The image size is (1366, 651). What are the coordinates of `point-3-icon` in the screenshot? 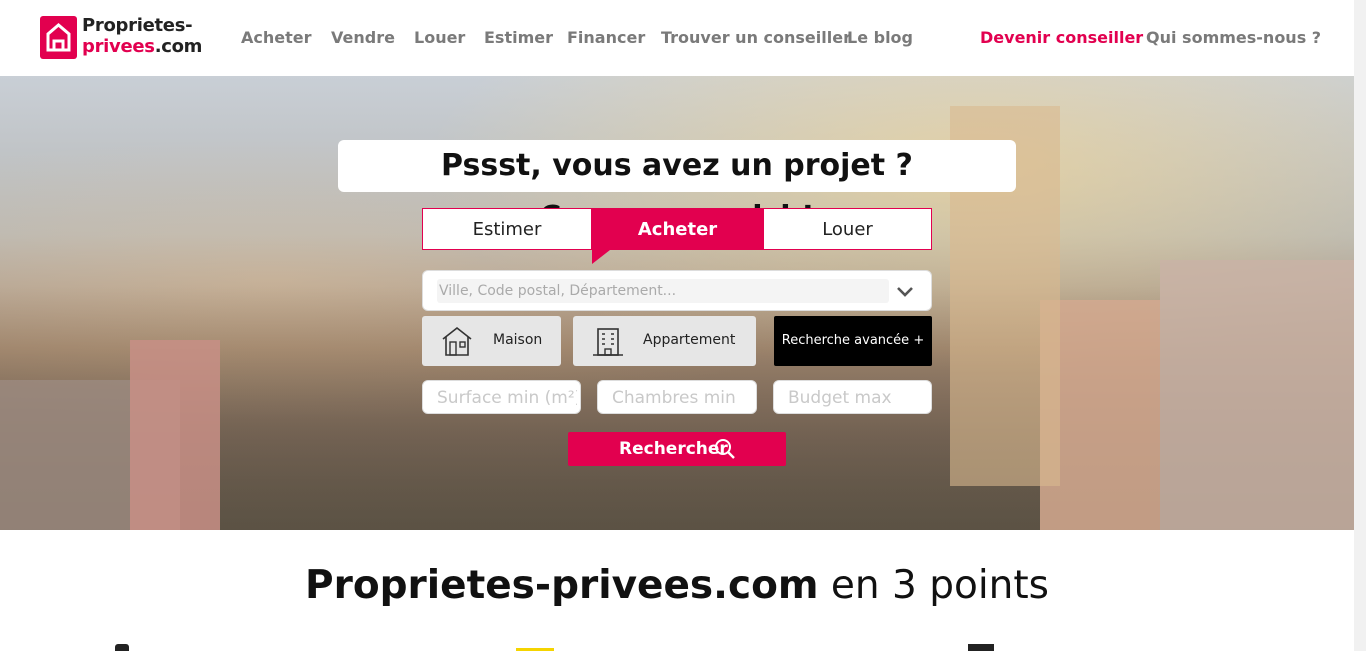 It's located at (981, 647).